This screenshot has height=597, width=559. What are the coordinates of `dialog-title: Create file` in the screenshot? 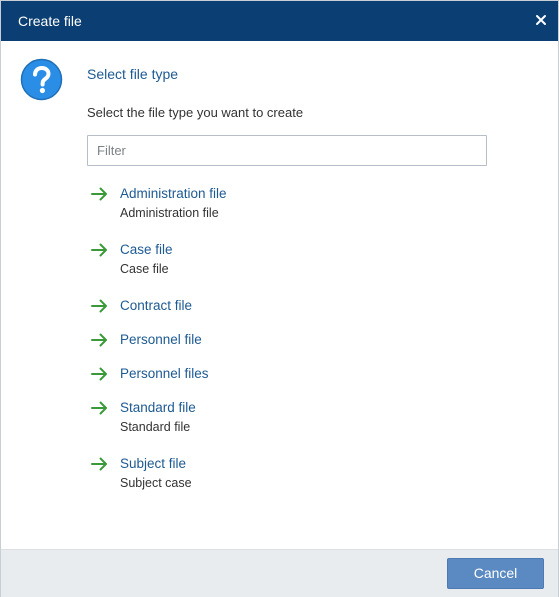 It's located at (50, 21).